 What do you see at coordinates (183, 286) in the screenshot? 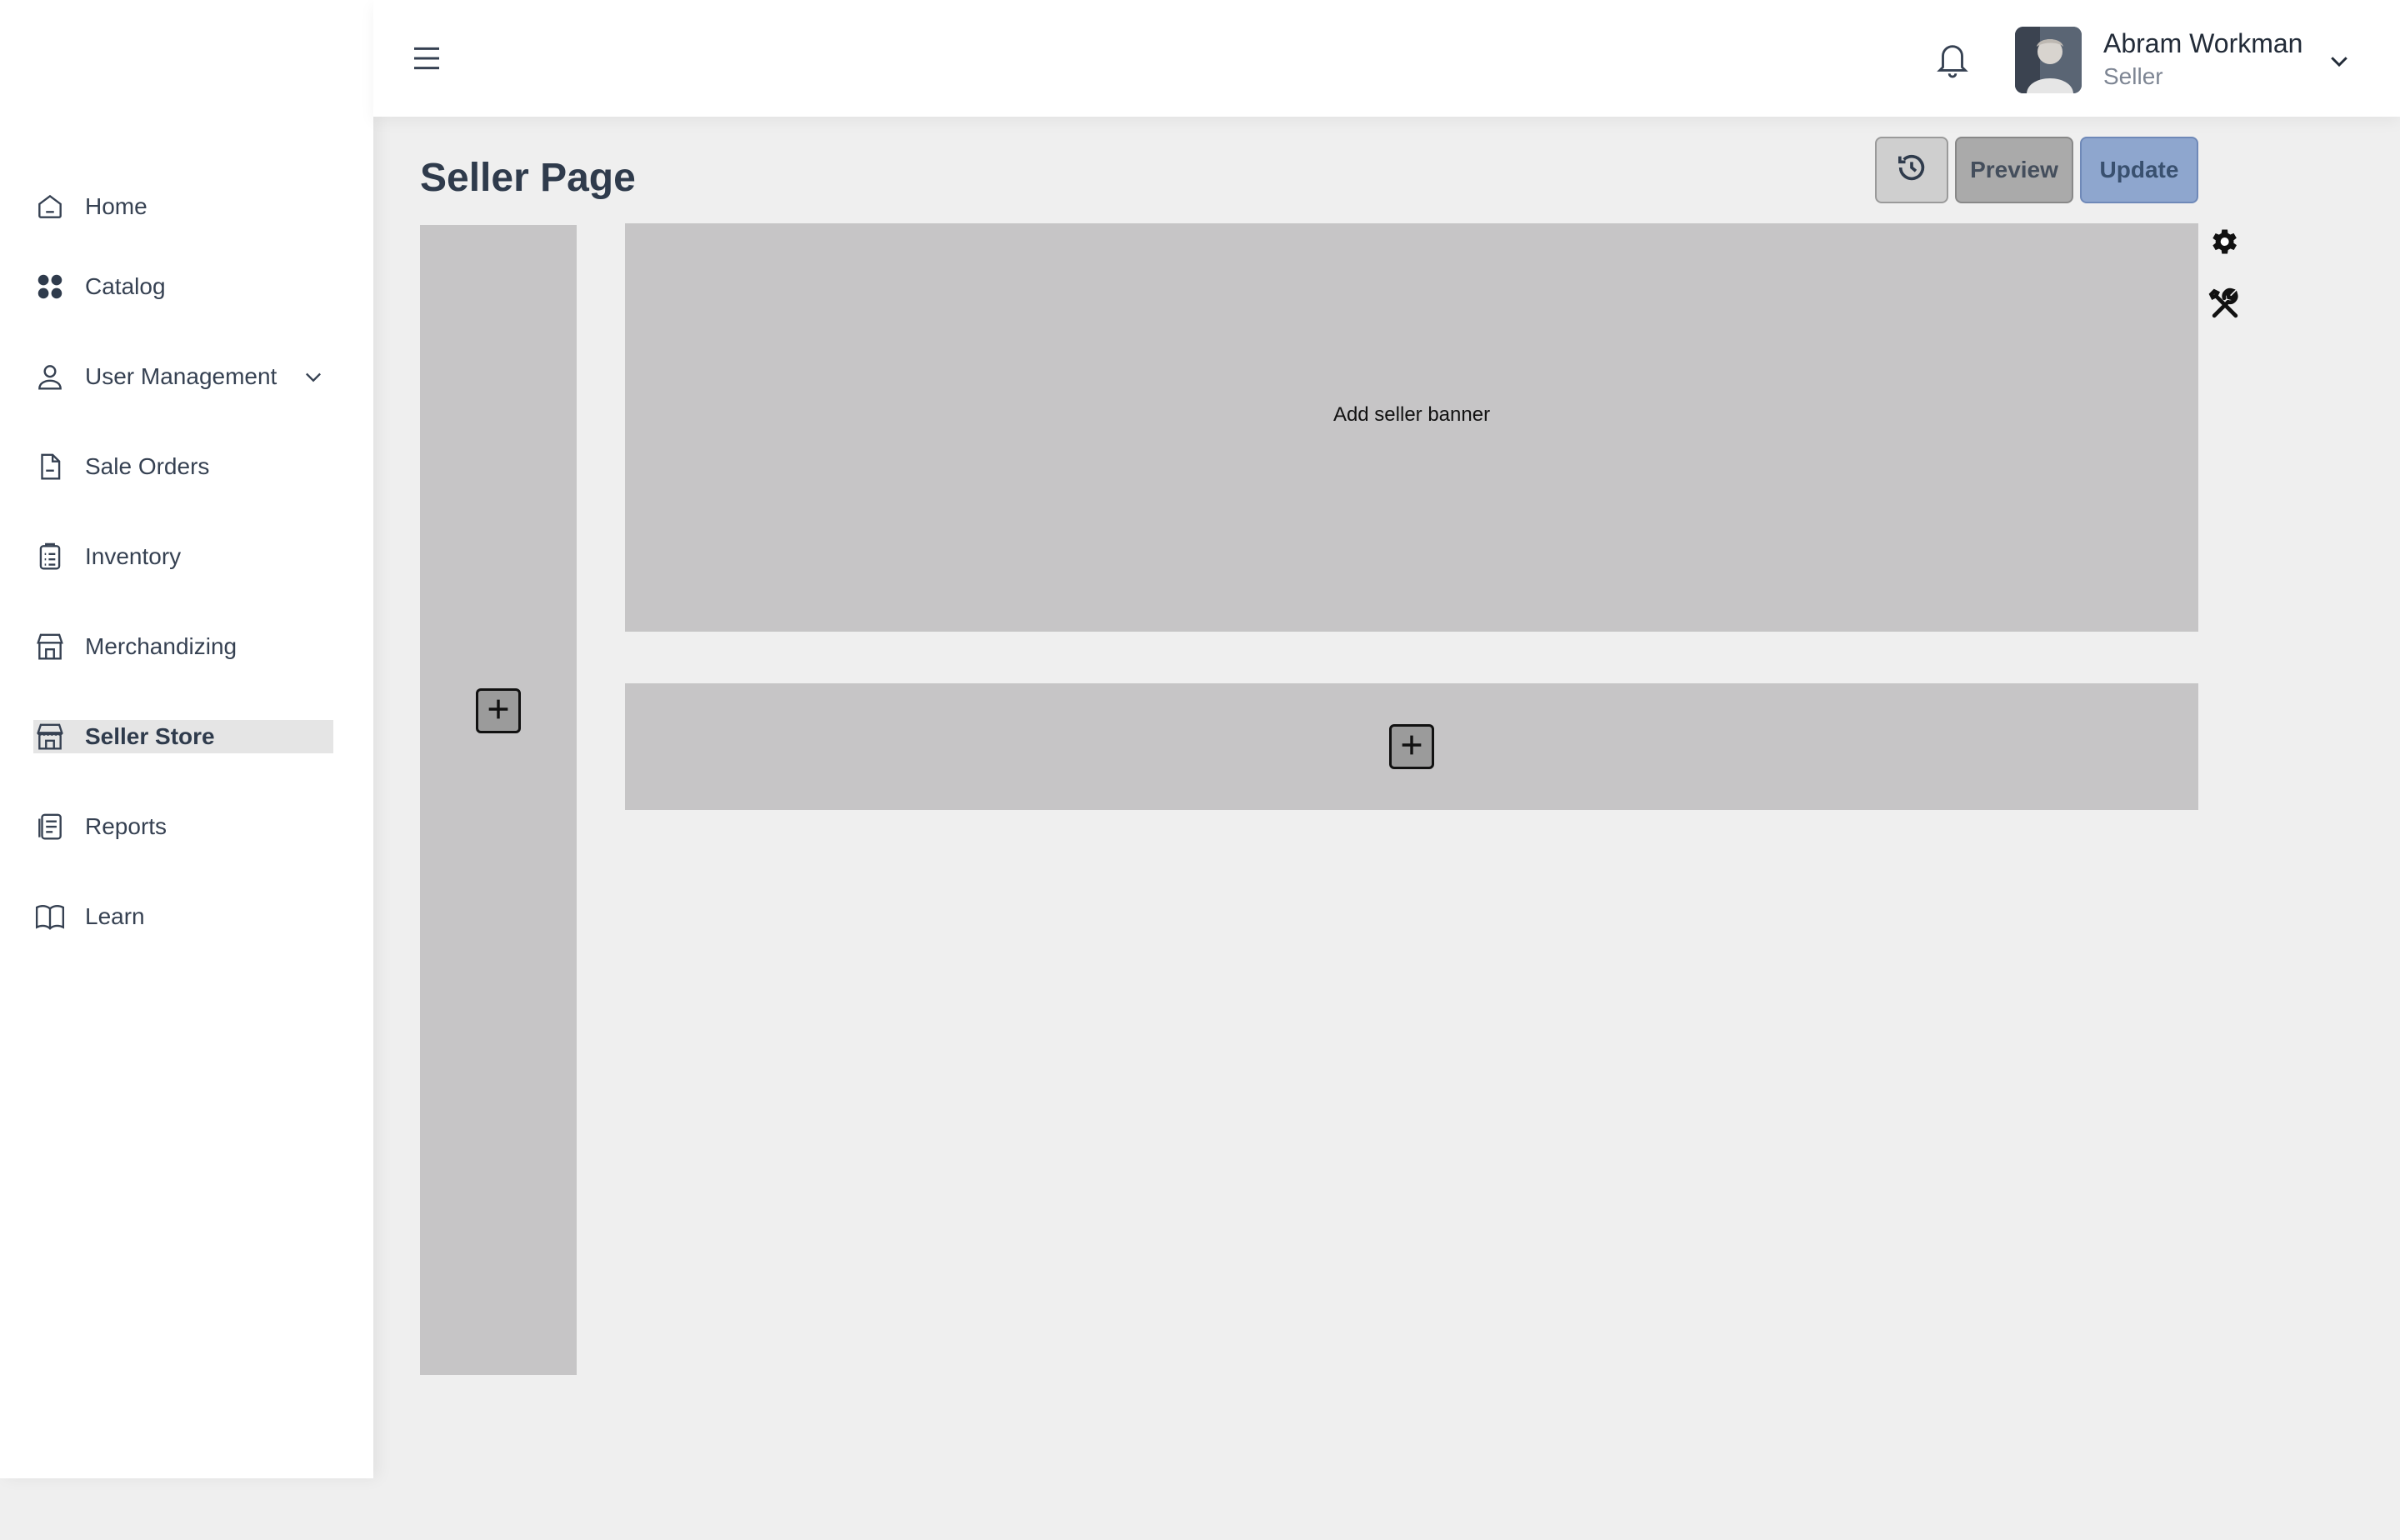
I see `sidebar-item-catalog: Catalog` at bounding box center [183, 286].